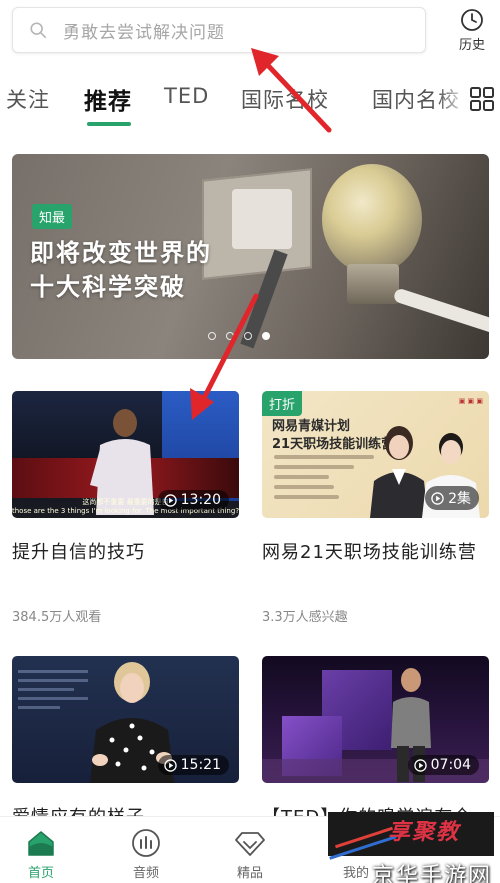 The width and height of the screenshot is (500, 883). Describe the element at coordinates (250, 844) in the screenshot. I see `diamond-icon` at that location.